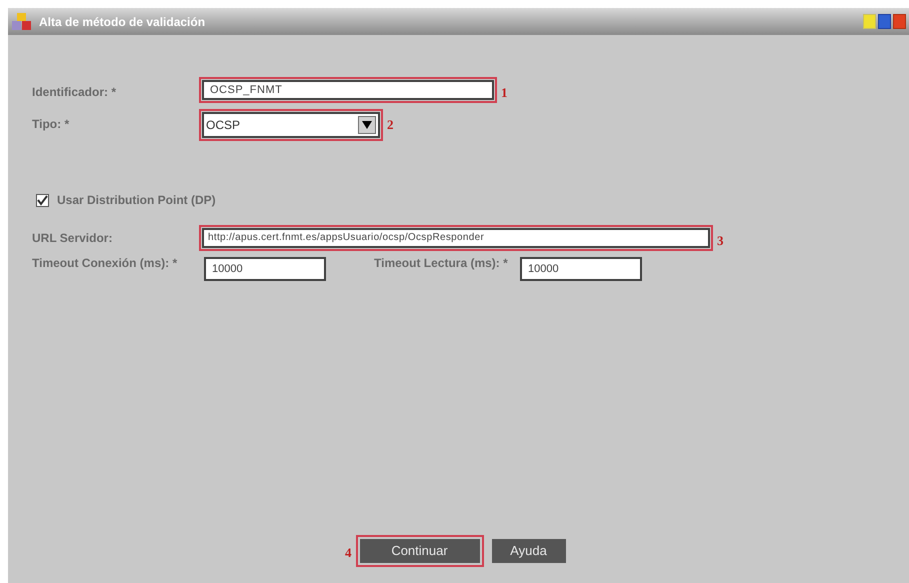 Image resolution: width=909 pixels, height=583 pixels. I want to click on window-title: Alta de método de validación, so click(122, 22).